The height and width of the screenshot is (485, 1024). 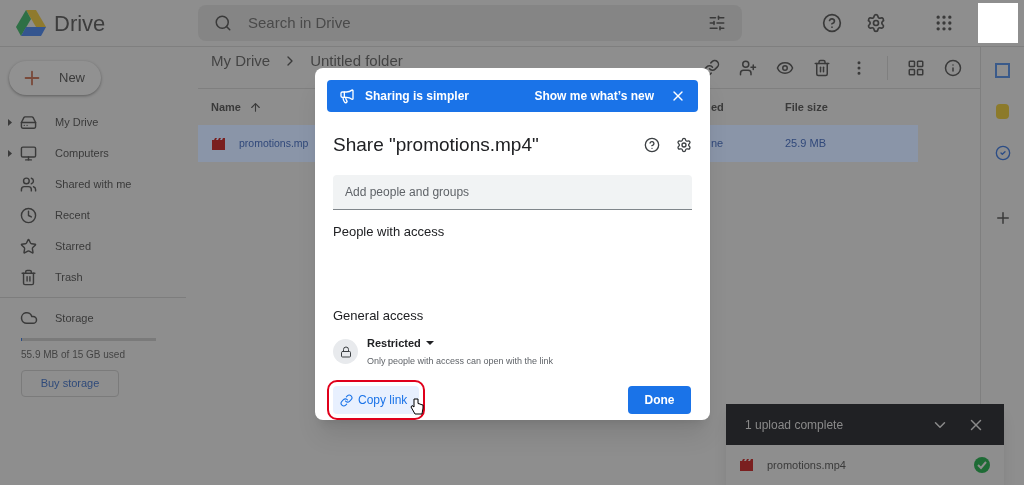 What do you see at coordinates (28, 122) in the screenshot?
I see `drive-icon` at bounding box center [28, 122].